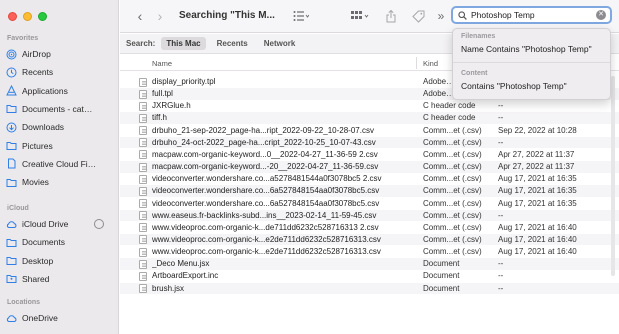 This screenshot has height=334, width=619. What do you see at coordinates (60, 318) in the screenshot?
I see `sidebar-item: OneDrive` at bounding box center [60, 318].